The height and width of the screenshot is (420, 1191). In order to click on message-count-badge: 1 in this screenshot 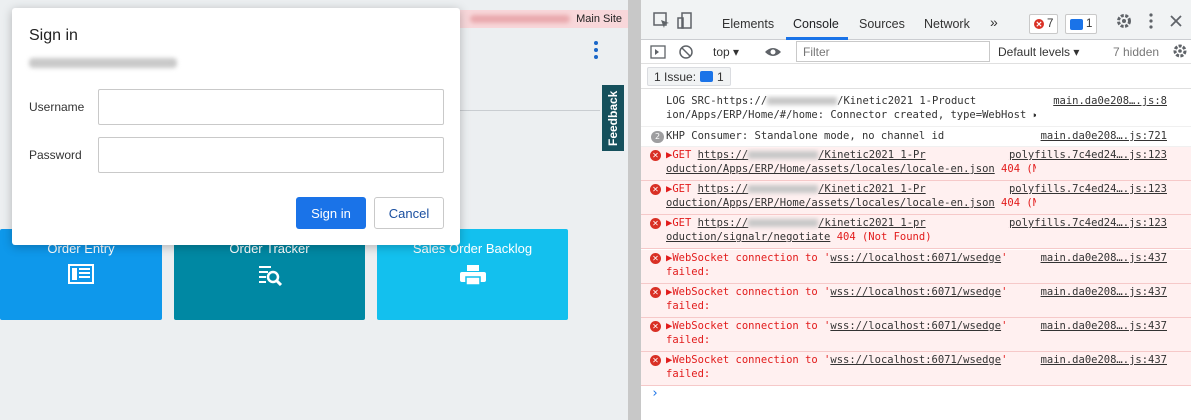, I will do `click(1081, 24)`.